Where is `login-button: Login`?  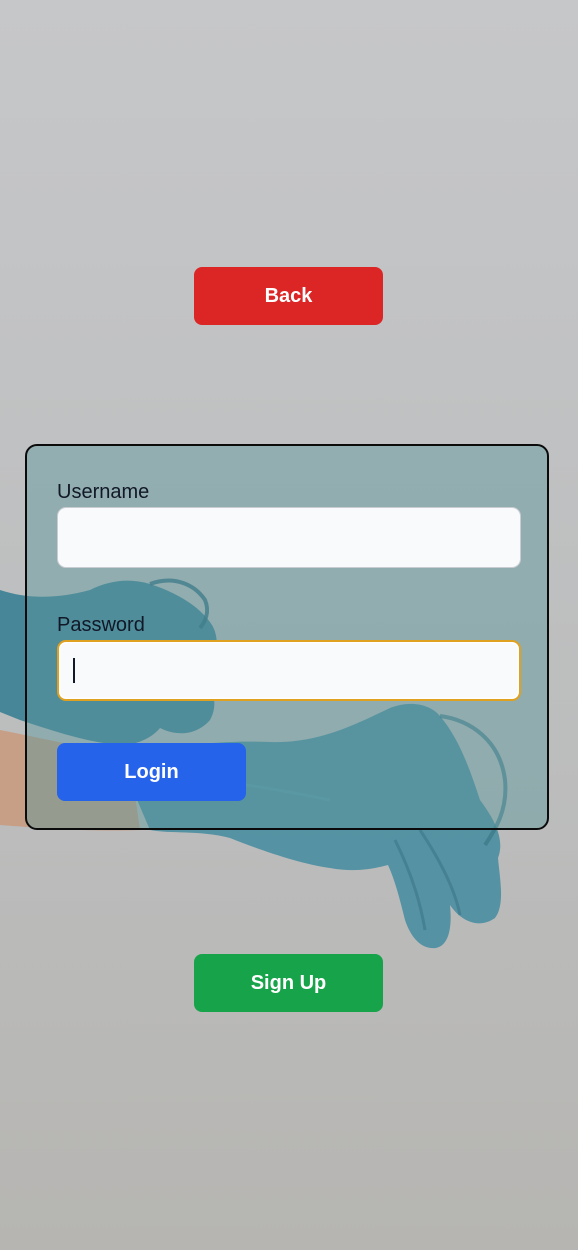
login-button: Login is located at coordinates (151, 772).